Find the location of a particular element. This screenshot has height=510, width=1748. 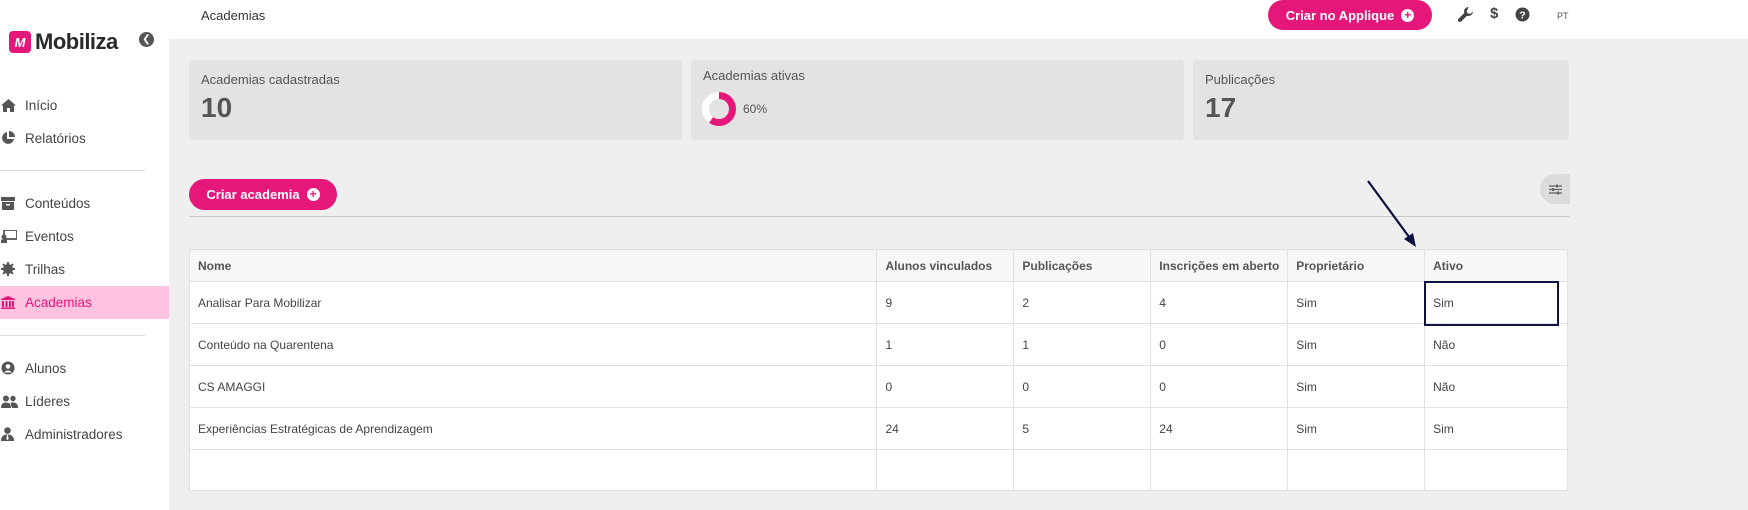

filter-settings-button is located at coordinates (1555, 189).